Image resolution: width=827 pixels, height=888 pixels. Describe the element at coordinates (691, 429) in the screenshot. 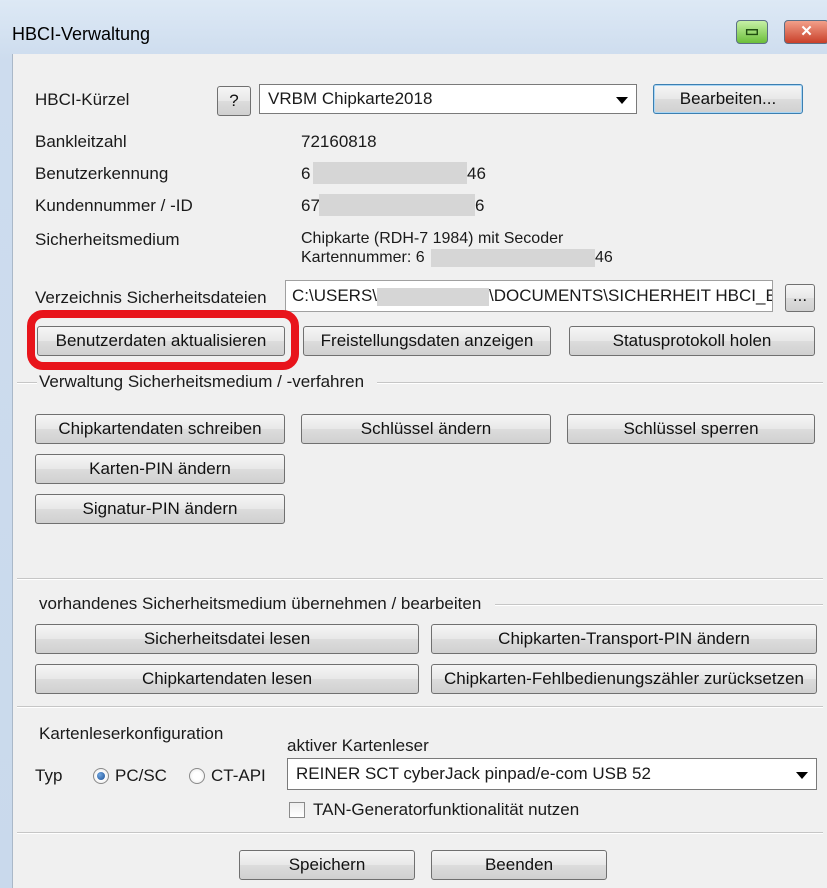

I see `lock-key-button: Schlüssel sperren` at that location.